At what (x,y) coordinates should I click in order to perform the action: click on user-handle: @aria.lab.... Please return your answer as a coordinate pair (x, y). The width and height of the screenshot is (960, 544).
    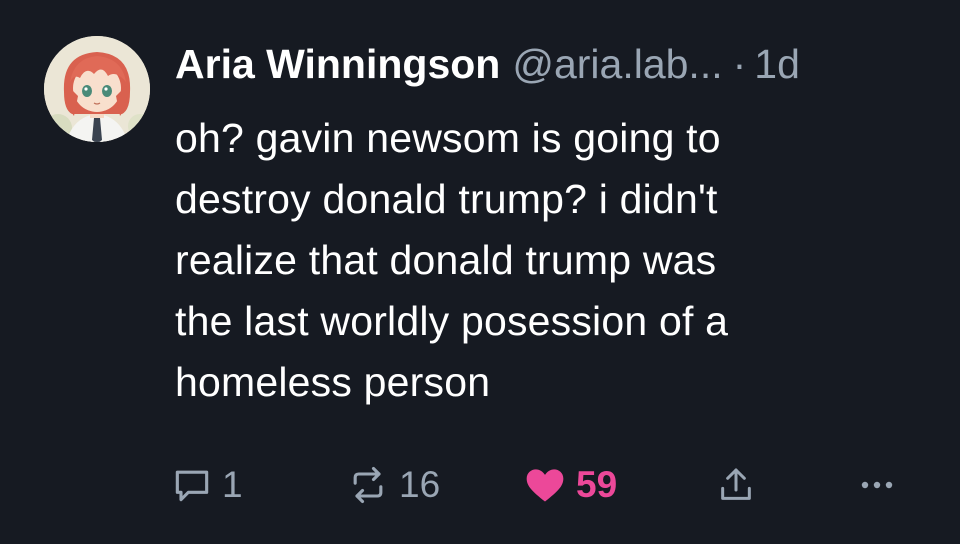
    Looking at the image, I should click on (617, 64).